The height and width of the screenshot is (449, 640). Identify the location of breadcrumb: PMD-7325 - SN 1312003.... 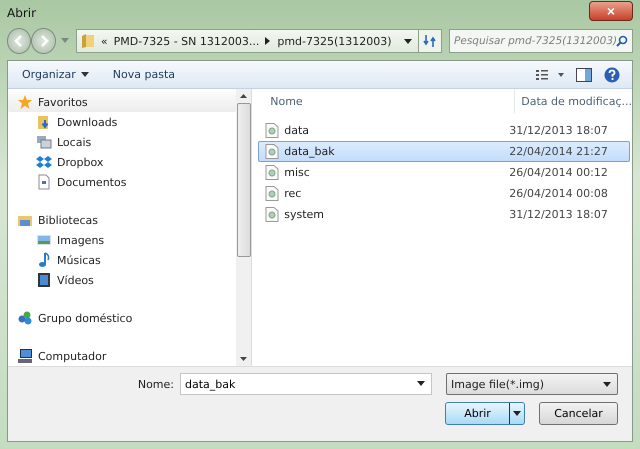
(187, 41).